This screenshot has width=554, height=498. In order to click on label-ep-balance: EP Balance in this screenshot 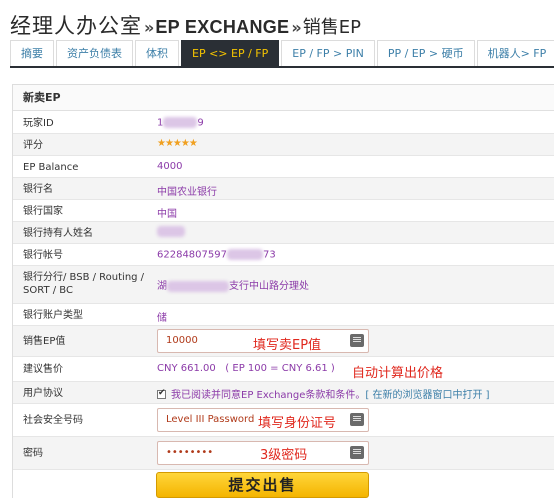, I will do `click(51, 167)`.